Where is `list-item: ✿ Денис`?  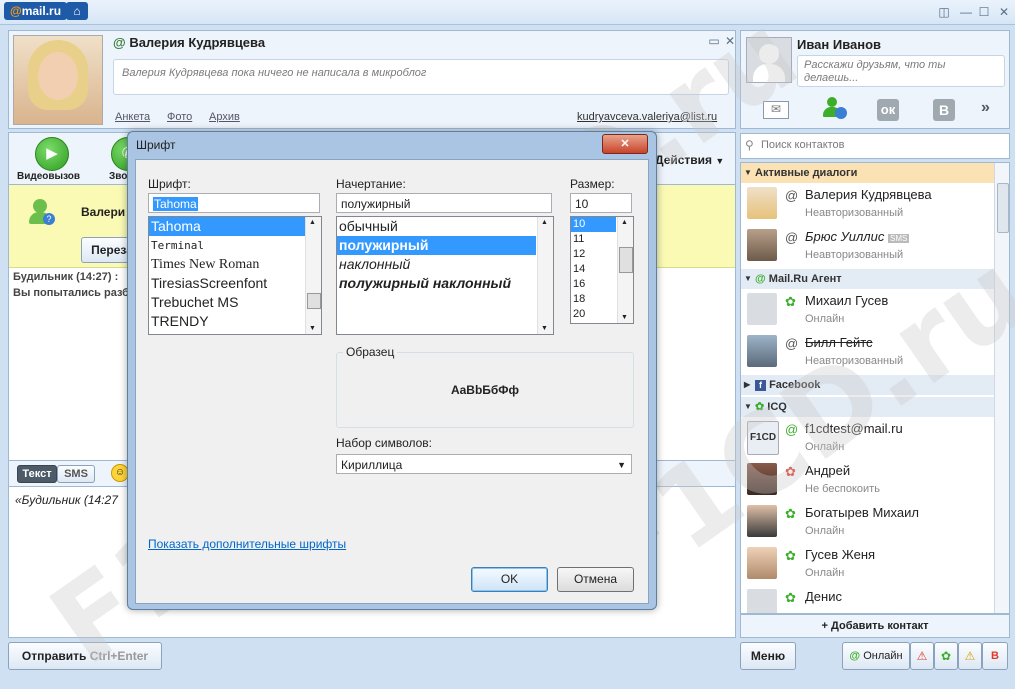
list-item: ✿ Денис is located at coordinates (865, 599).